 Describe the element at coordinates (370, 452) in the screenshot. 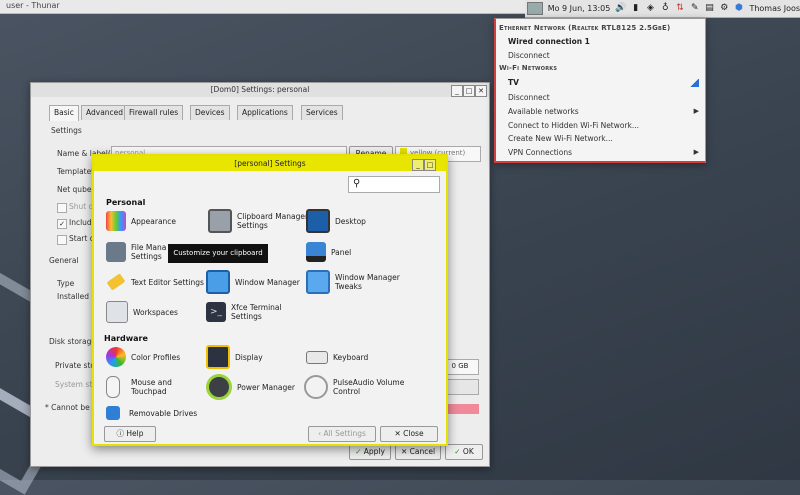

I see `apply-button: ✓ Apply` at that location.